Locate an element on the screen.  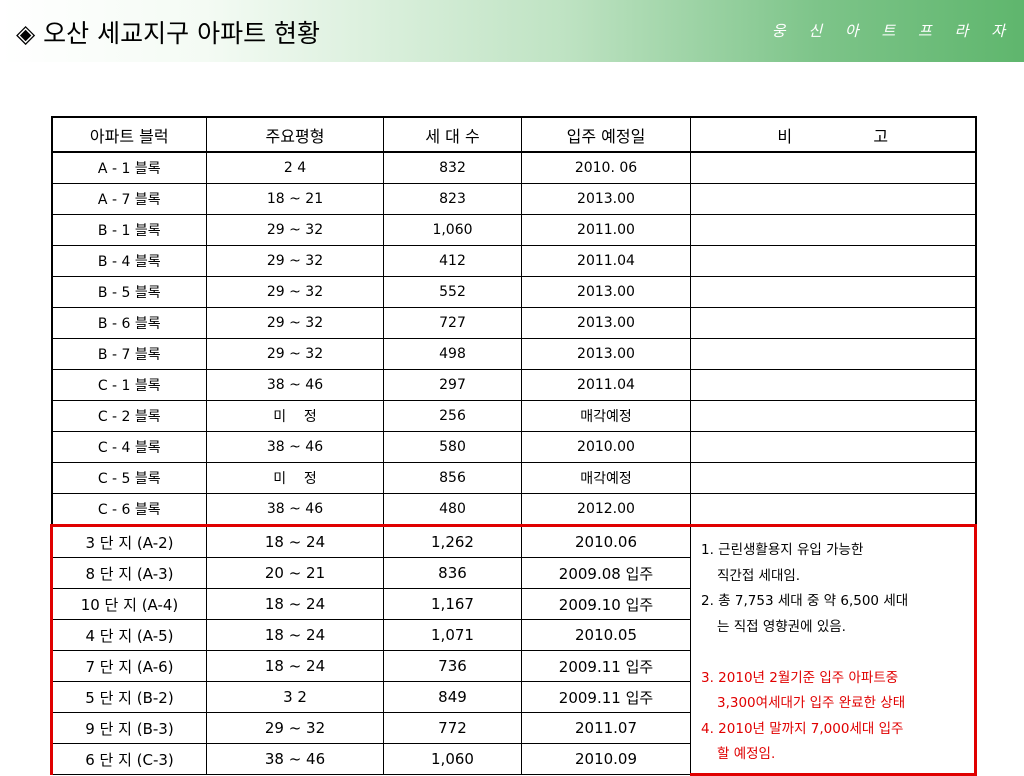
cell-block: C - 2 블록 is located at coordinates (128, 416).